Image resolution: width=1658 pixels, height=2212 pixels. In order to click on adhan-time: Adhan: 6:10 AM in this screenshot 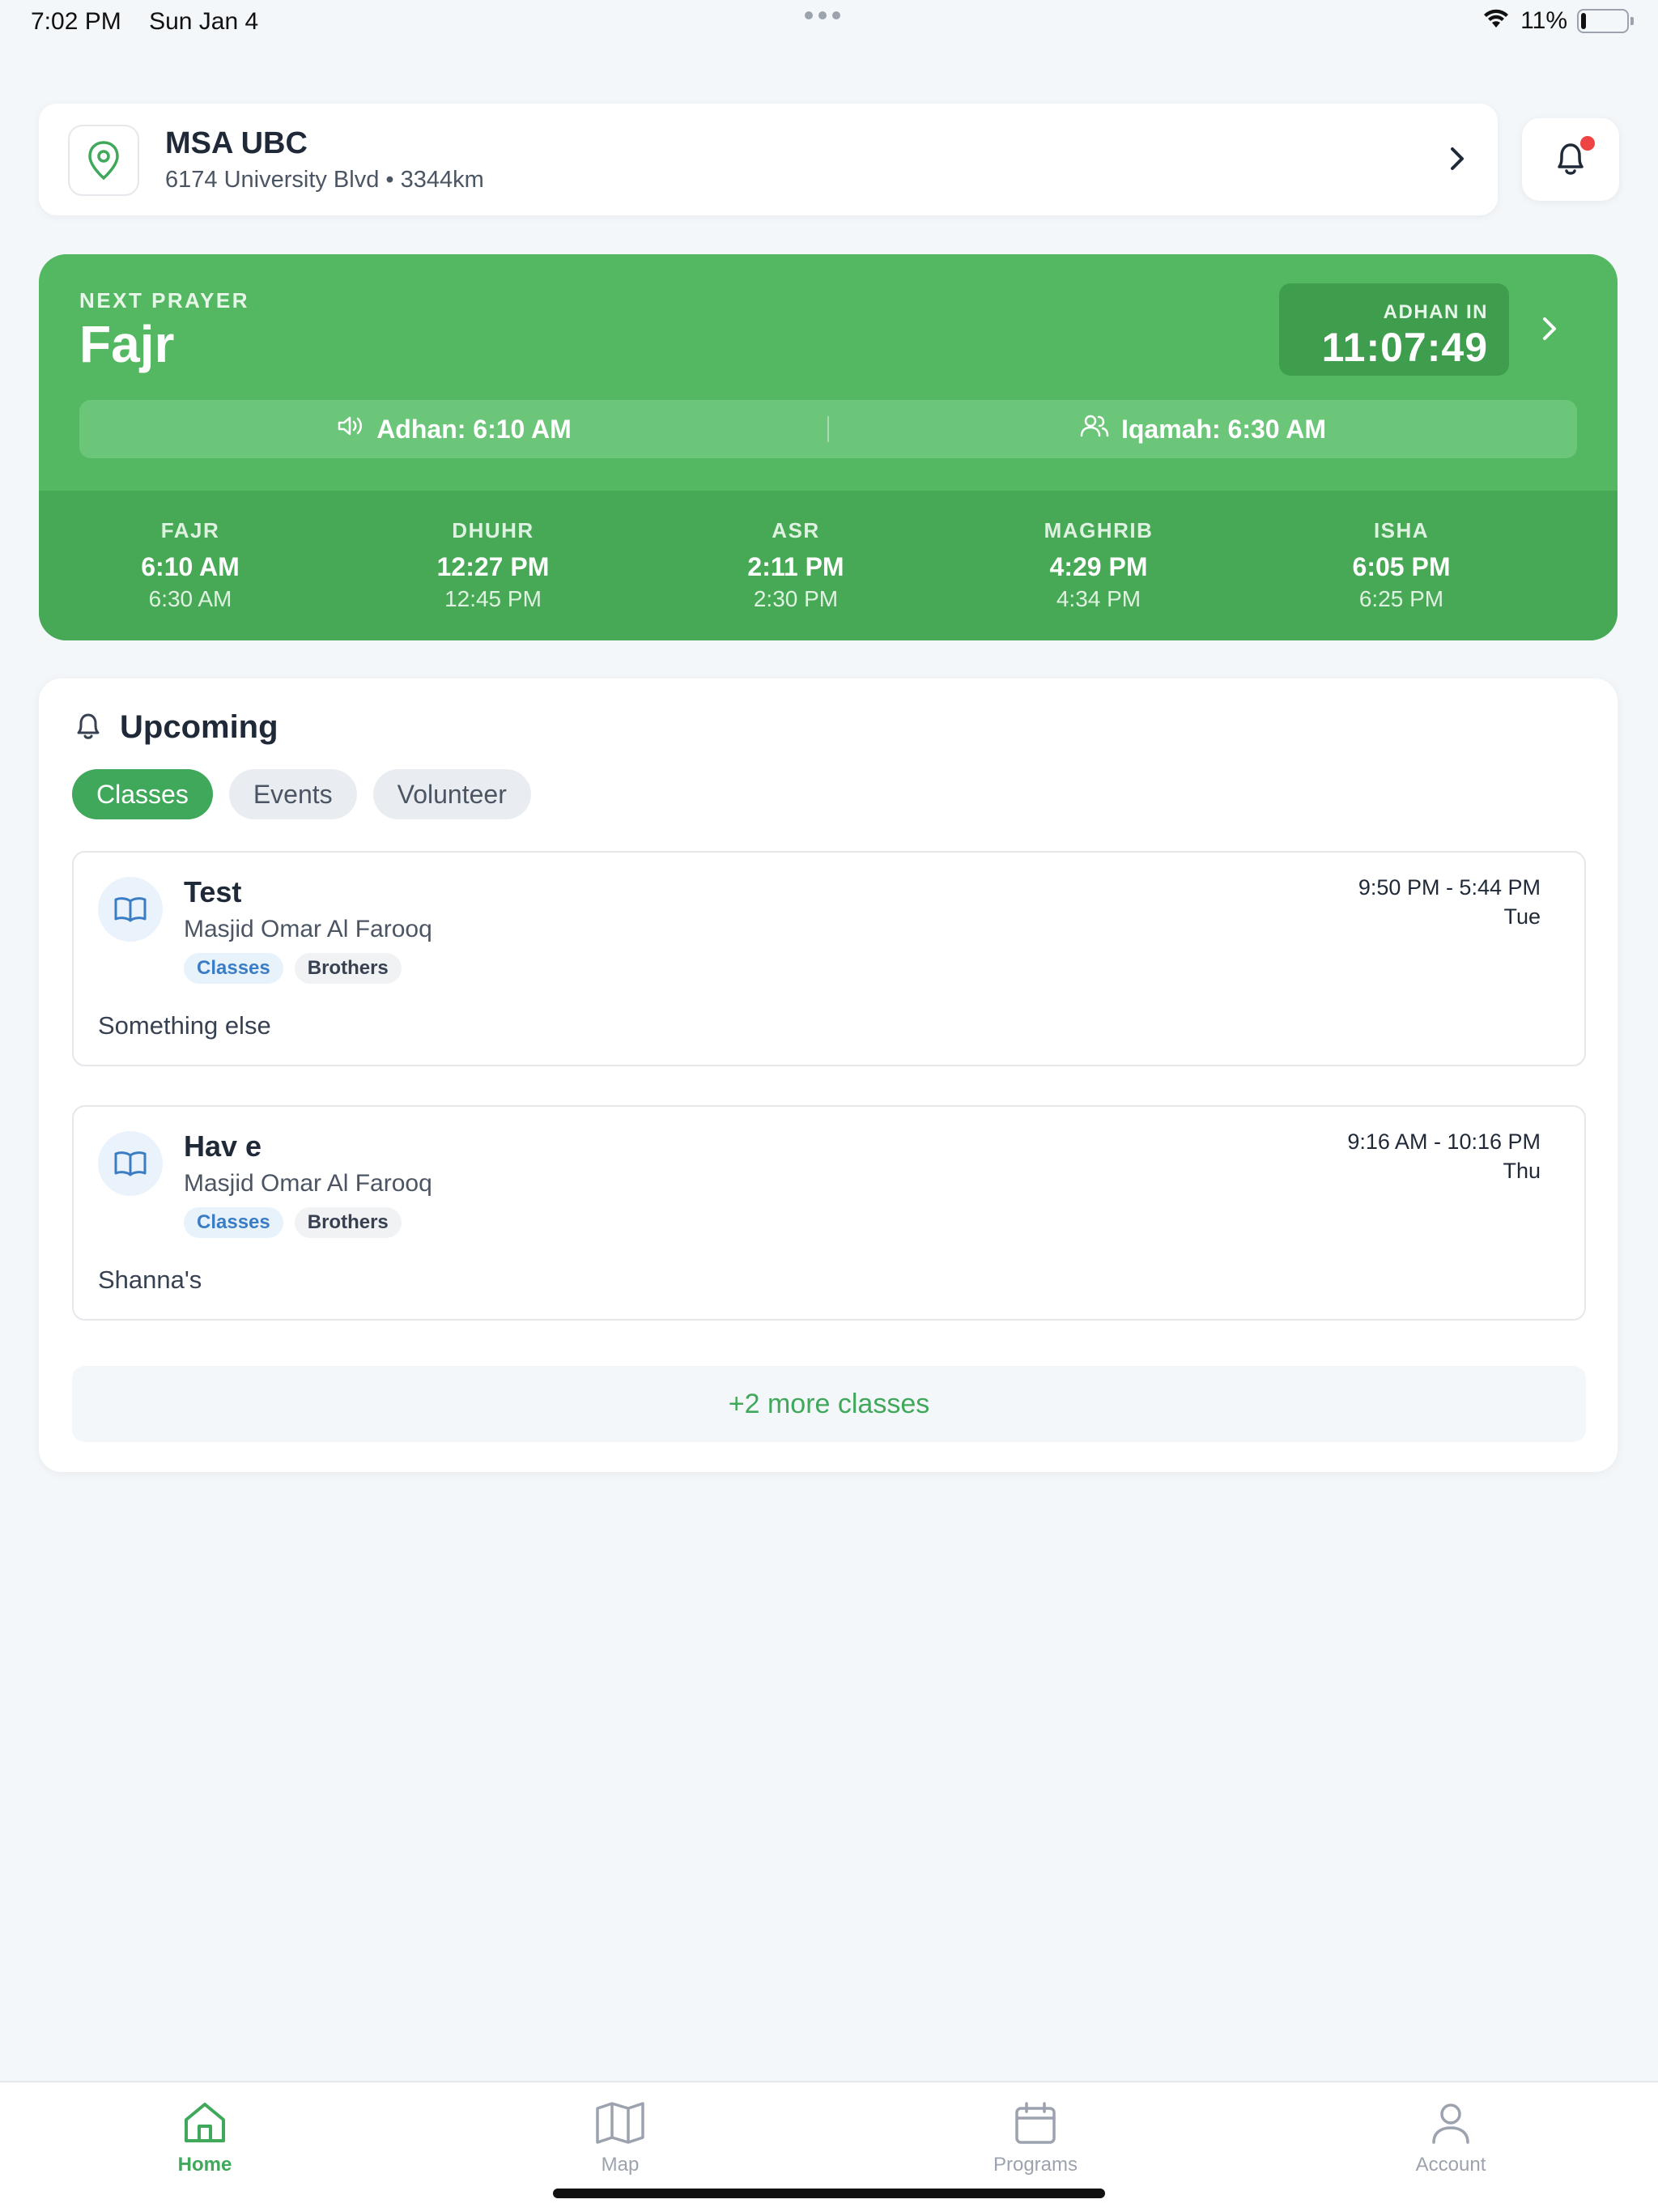, I will do `click(453, 429)`.